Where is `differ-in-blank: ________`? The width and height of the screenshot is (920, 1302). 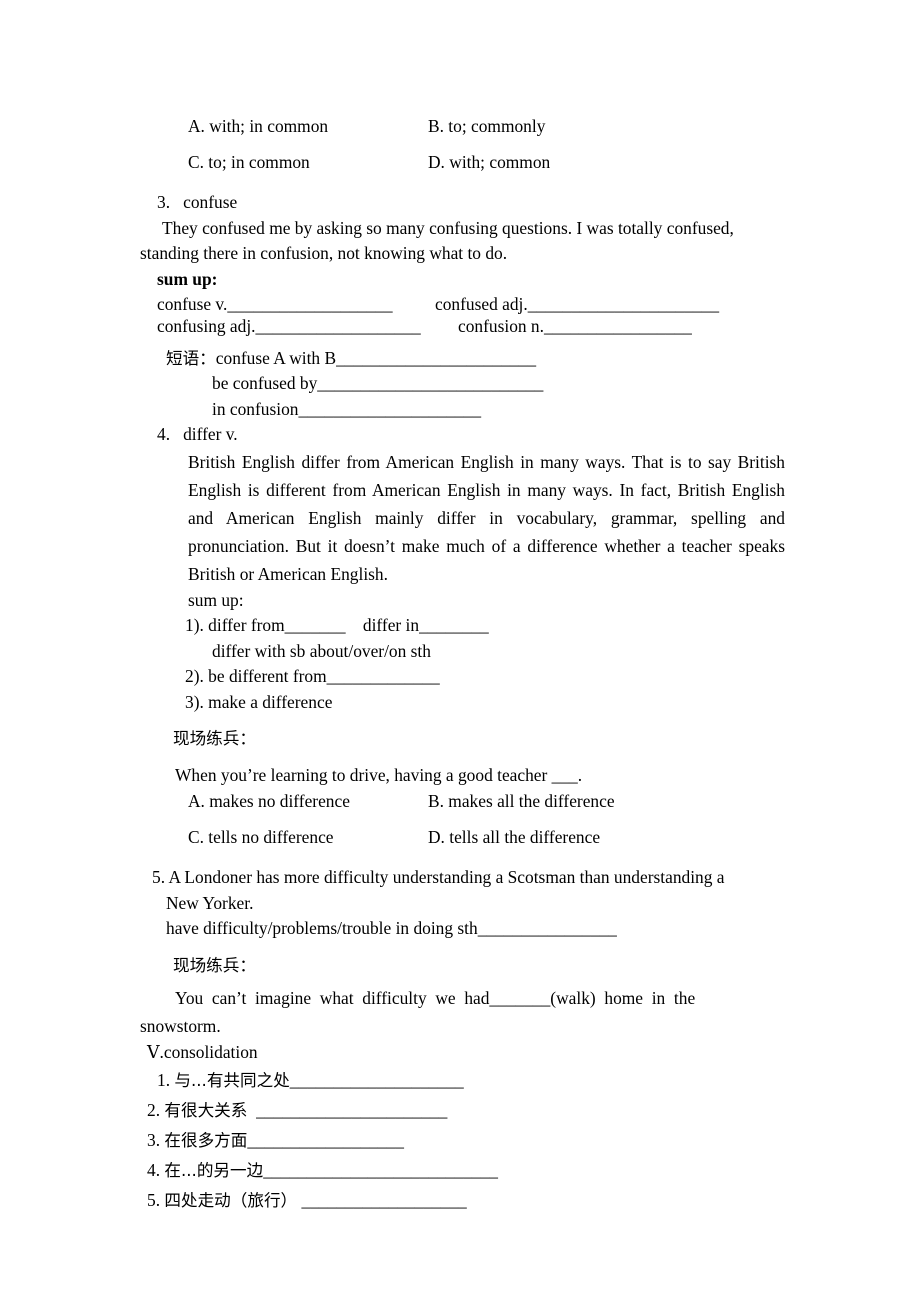
differ-in-blank: ________ is located at coordinates (454, 625).